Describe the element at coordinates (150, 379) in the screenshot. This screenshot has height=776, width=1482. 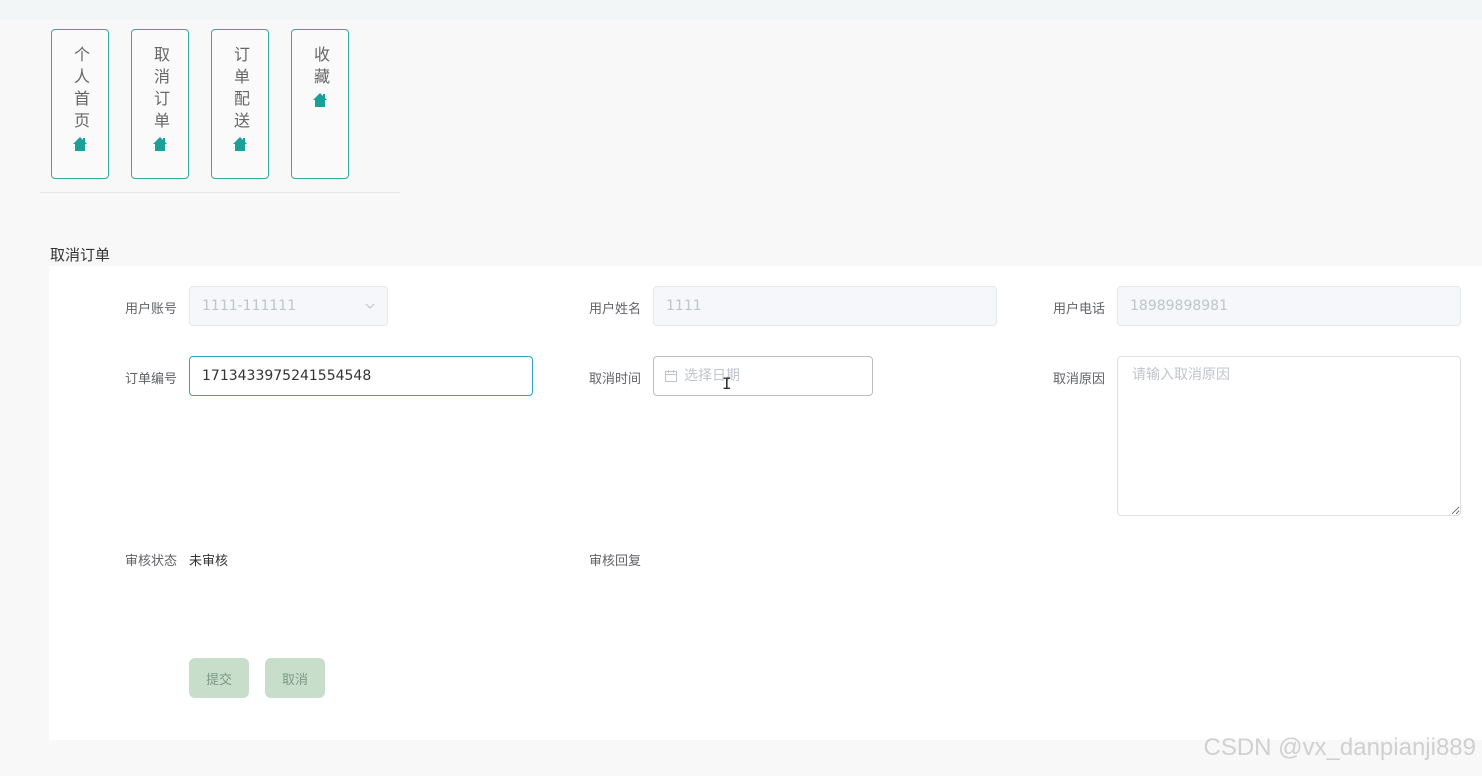
I see `order-no-label: 订单编号` at that location.